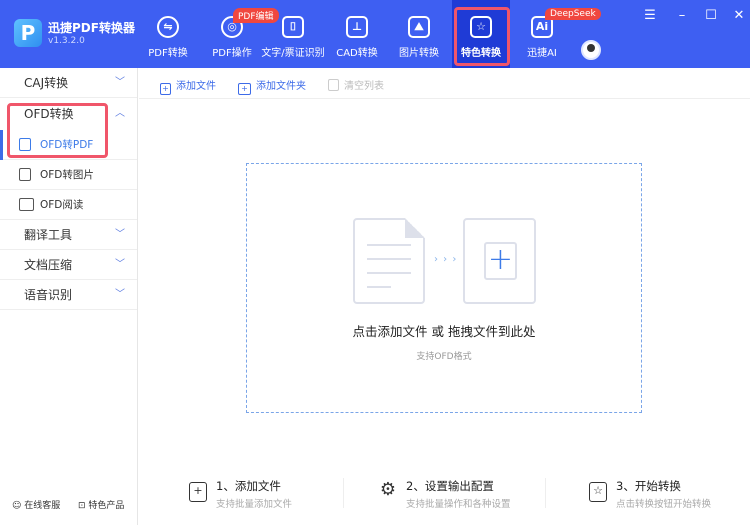 Image resolution: width=750 pixels, height=525 pixels. What do you see at coordinates (739, 15) in the screenshot?
I see `close-button: ✕` at bounding box center [739, 15].